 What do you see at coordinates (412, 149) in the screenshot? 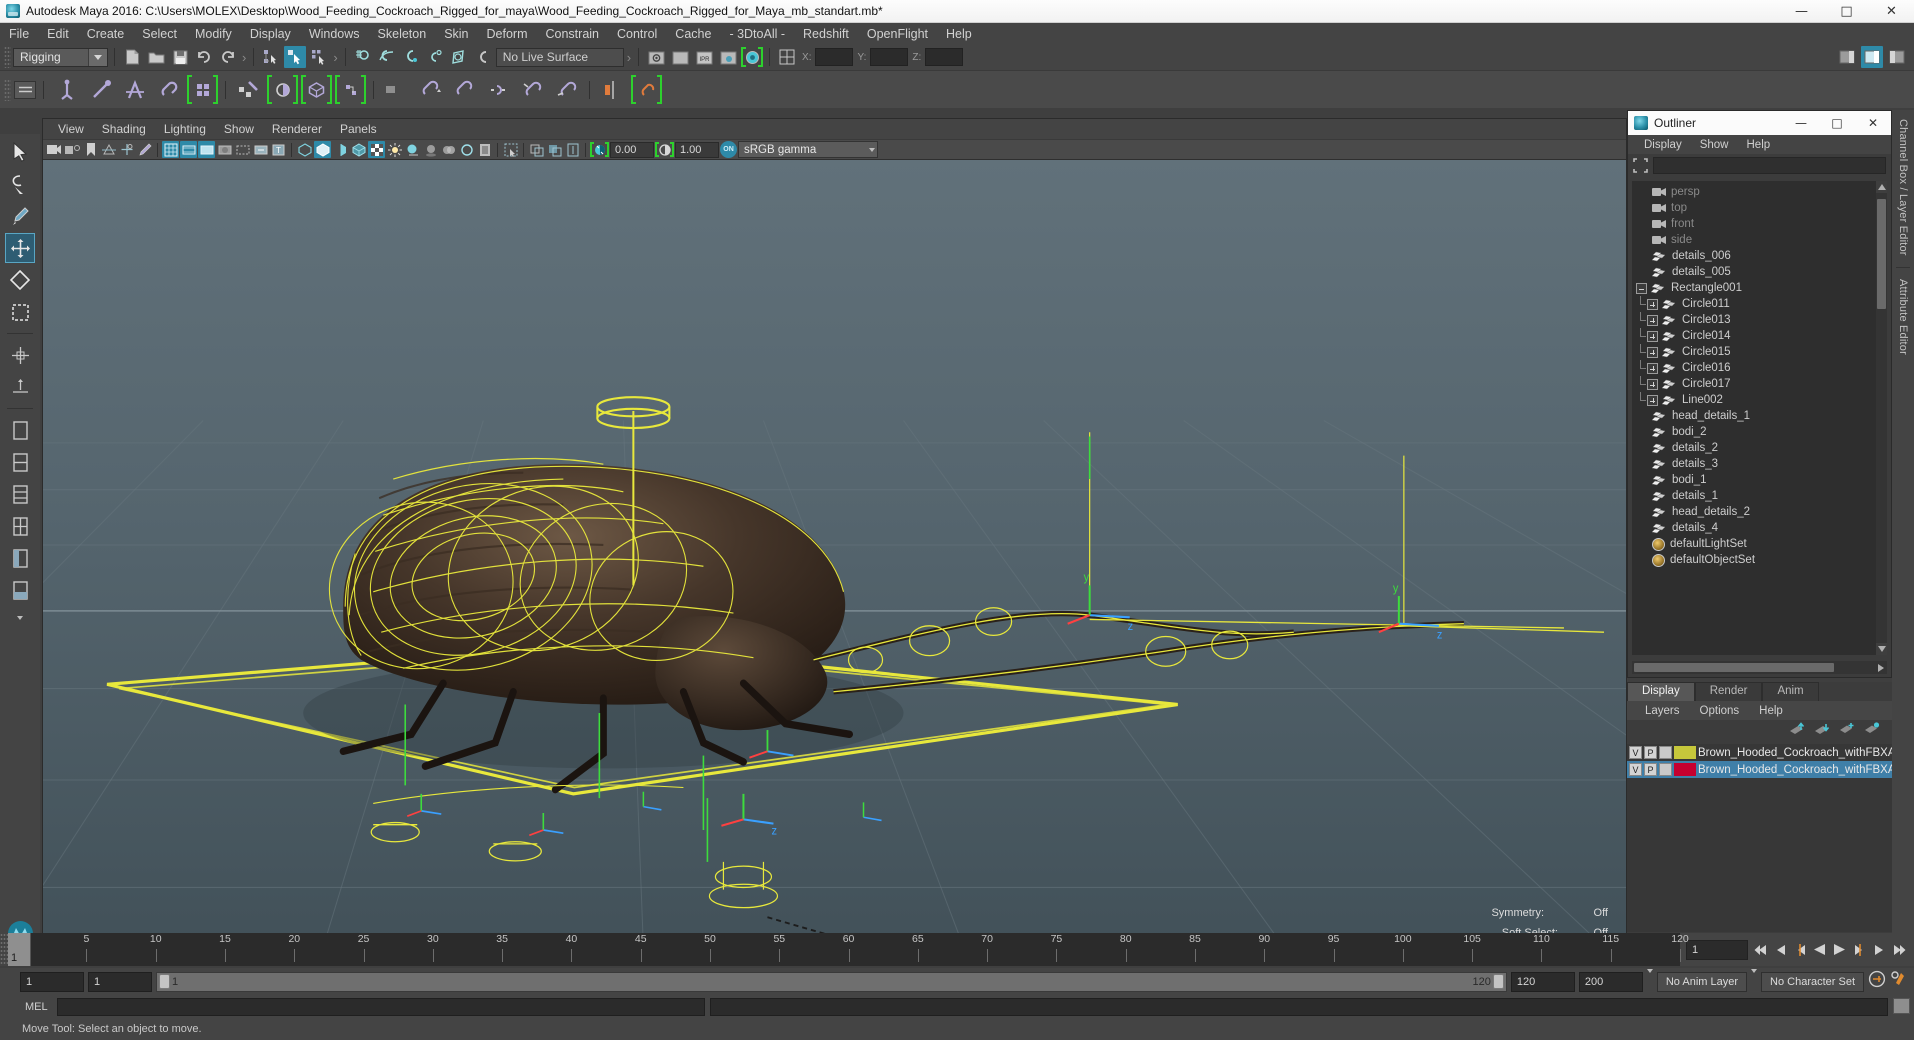
I see `shadows-icon` at bounding box center [412, 149].